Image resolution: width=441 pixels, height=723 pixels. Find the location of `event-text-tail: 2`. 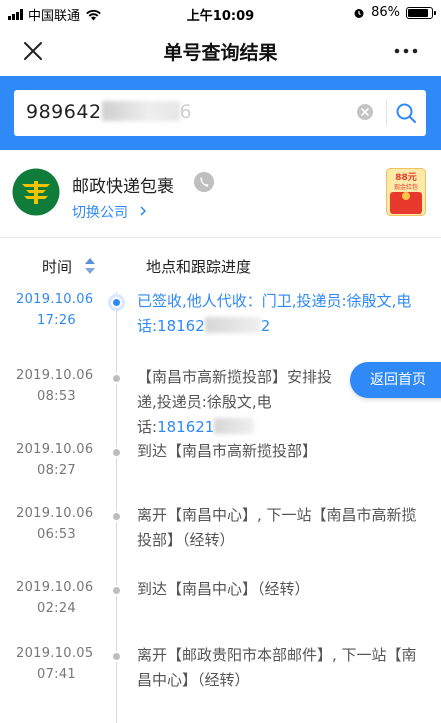

event-text-tail: 2 is located at coordinates (265, 326).